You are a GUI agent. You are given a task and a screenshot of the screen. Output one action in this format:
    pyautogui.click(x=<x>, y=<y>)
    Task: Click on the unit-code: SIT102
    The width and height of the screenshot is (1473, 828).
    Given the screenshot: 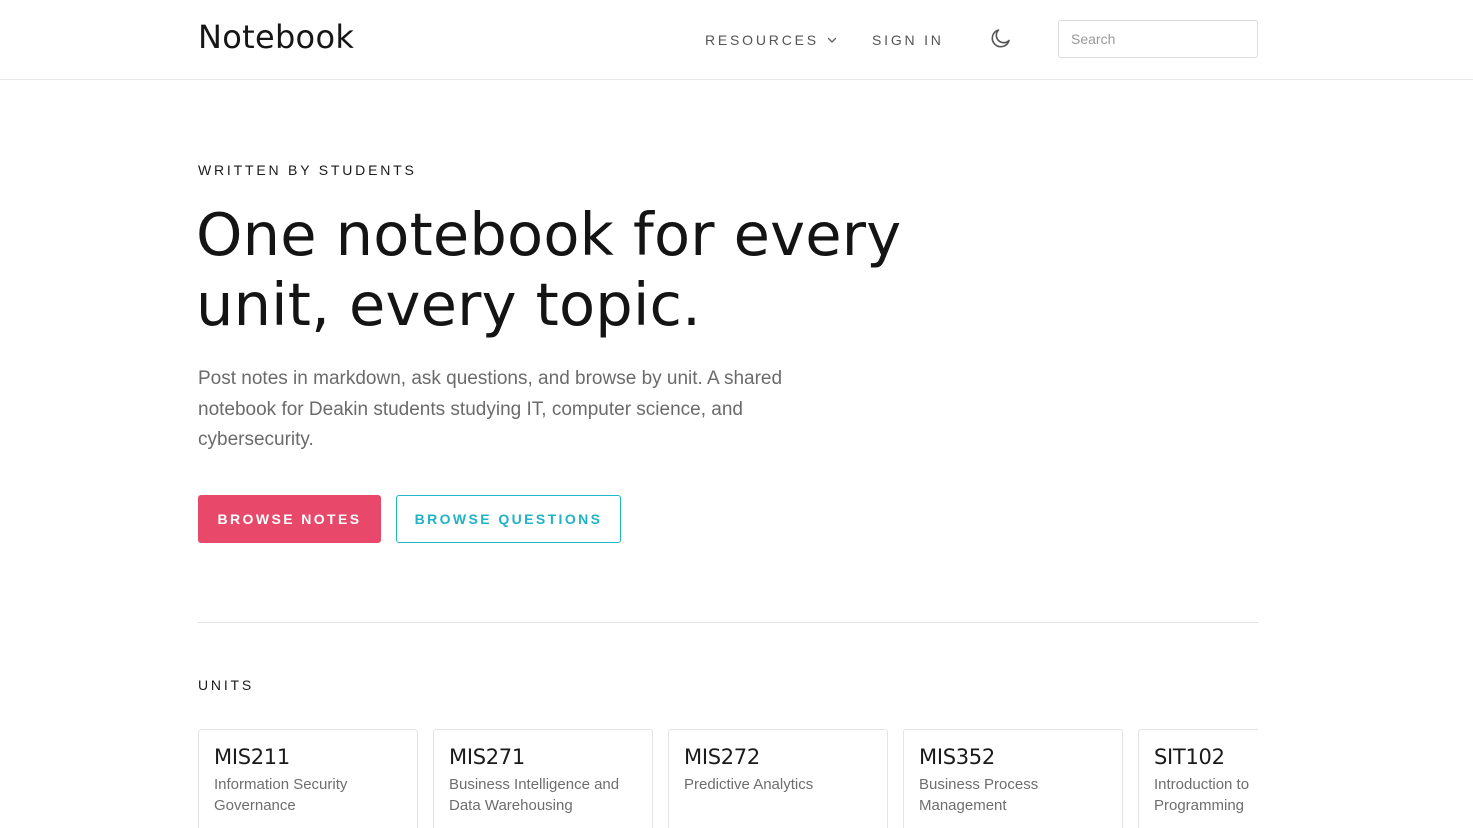 What is the action you would take?
    pyautogui.click(x=1189, y=757)
    